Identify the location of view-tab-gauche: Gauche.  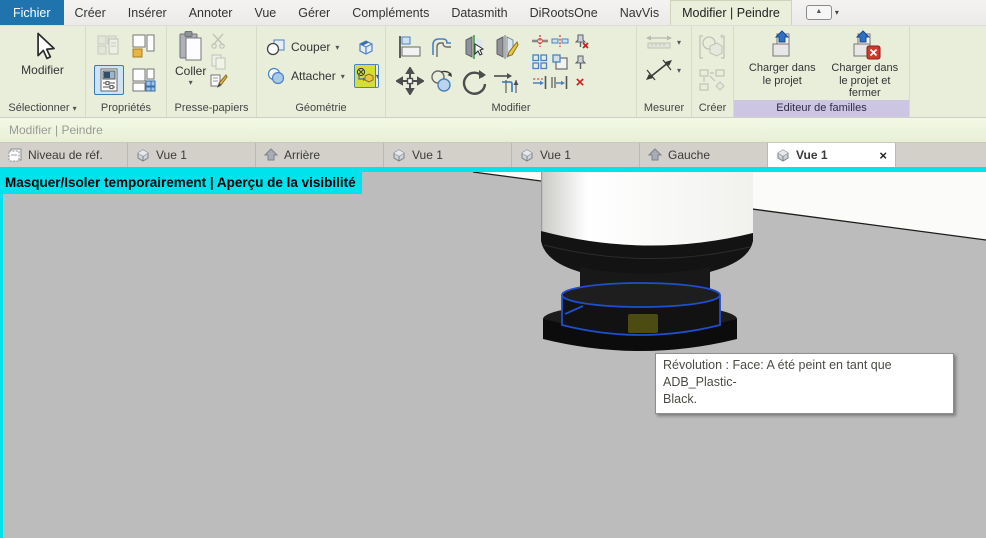
(704, 155).